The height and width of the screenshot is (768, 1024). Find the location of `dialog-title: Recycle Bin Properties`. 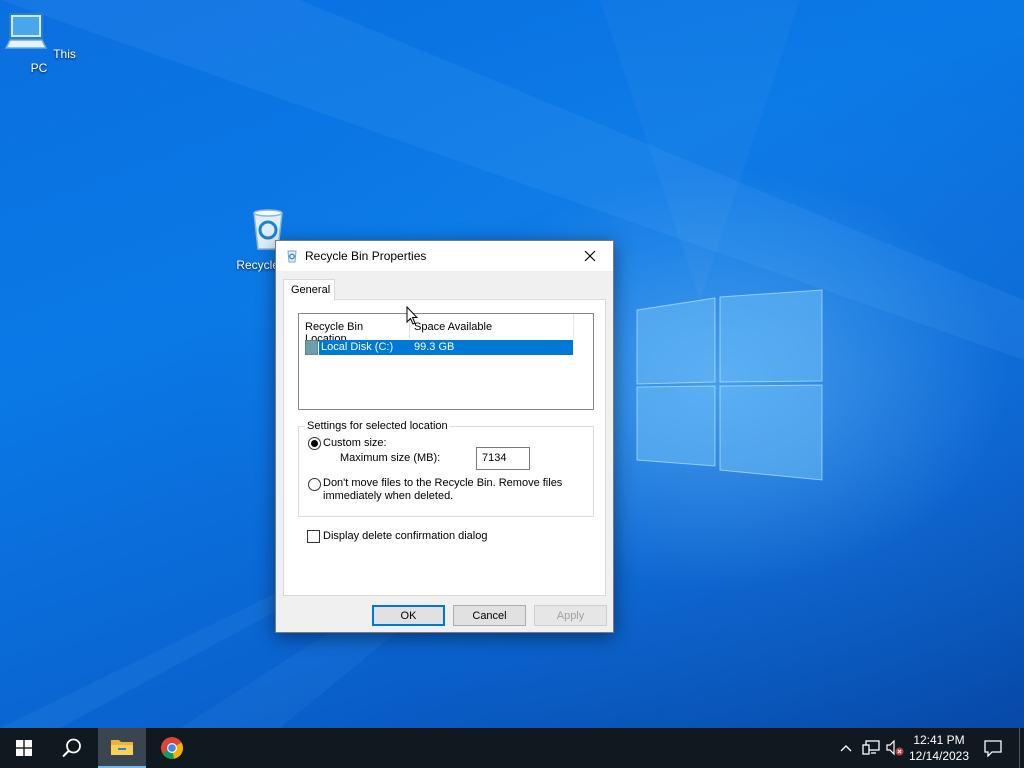

dialog-title: Recycle Bin Properties is located at coordinates (366, 256).